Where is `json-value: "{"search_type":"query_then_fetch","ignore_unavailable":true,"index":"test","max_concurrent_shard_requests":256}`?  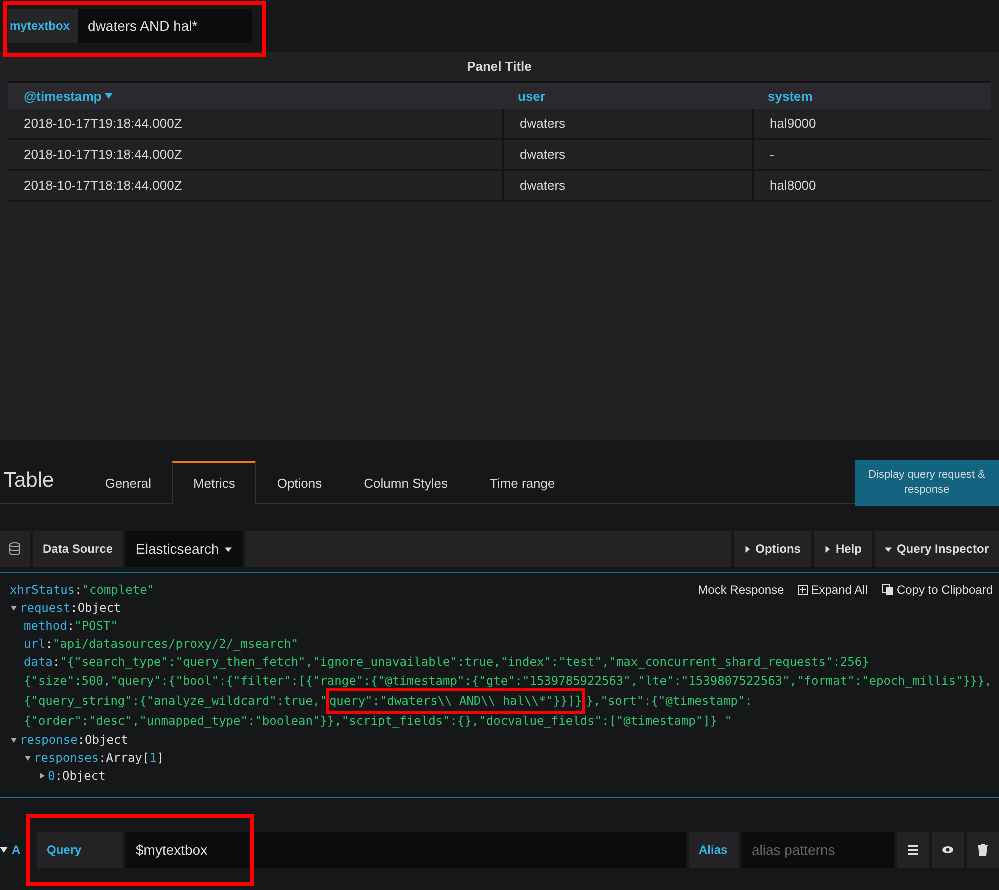
json-value: "{"search_type":"query_then_fetch","ignore_unavailable":true,"index":"test","max_concurrent_shard_requests":256} is located at coordinates (465, 662).